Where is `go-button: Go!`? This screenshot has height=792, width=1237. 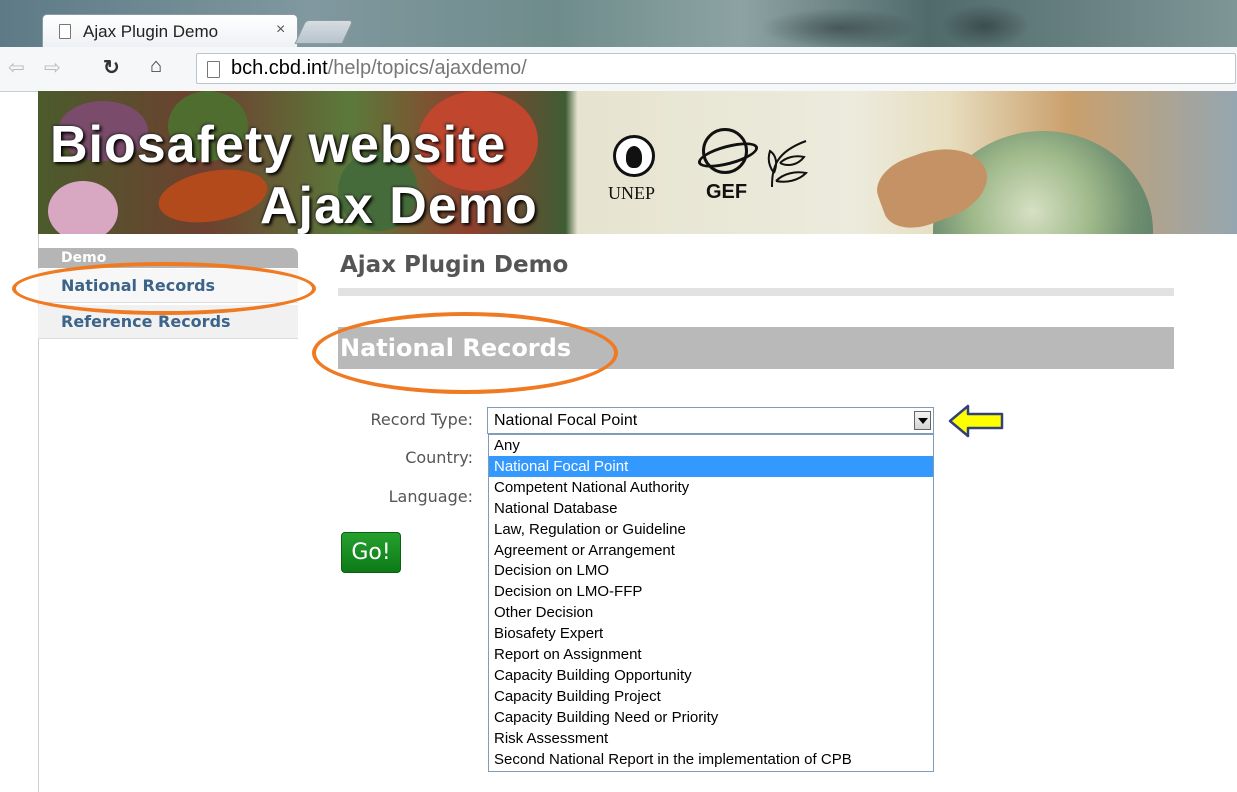 go-button: Go! is located at coordinates (371, 552).